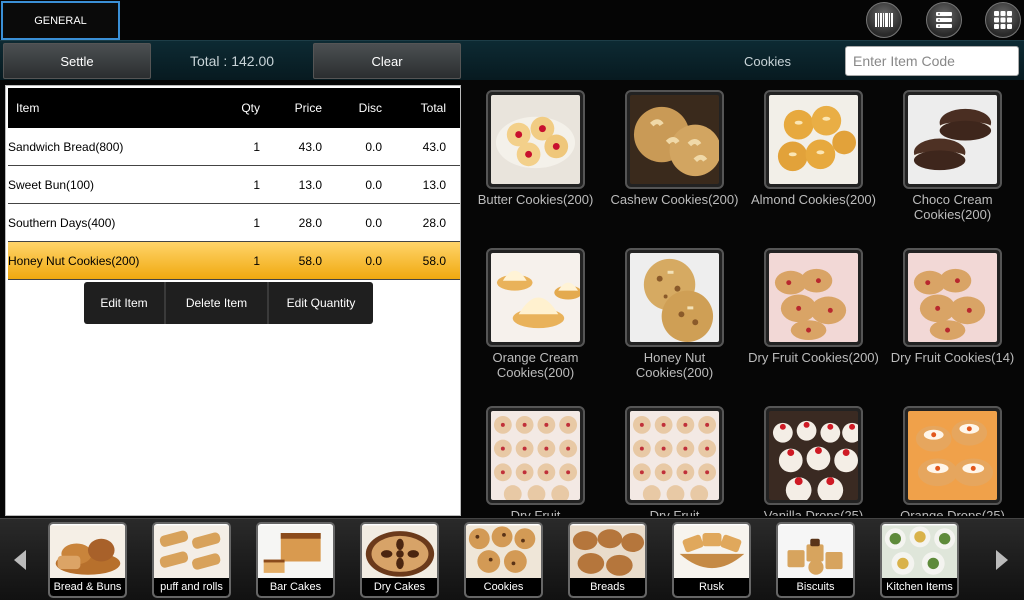  I want to click on category-name: Breads, so click(607, 587).